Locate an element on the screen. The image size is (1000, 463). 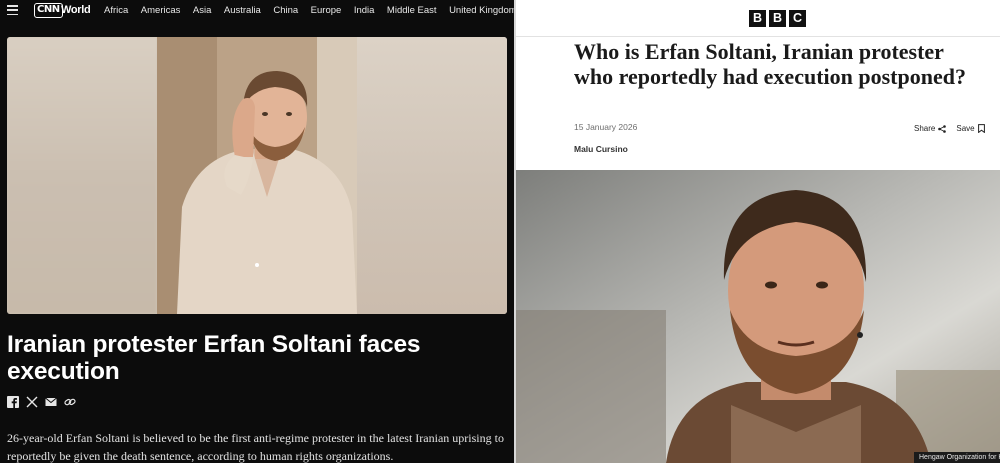
nav-item-middle-east: Middle East is located at coordinates (412, 10).